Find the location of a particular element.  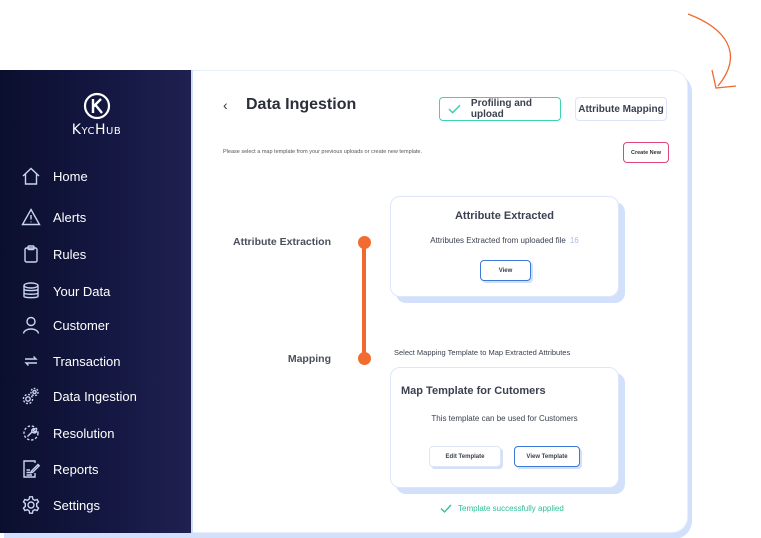

user-icon is located at coordinates (31, 325).